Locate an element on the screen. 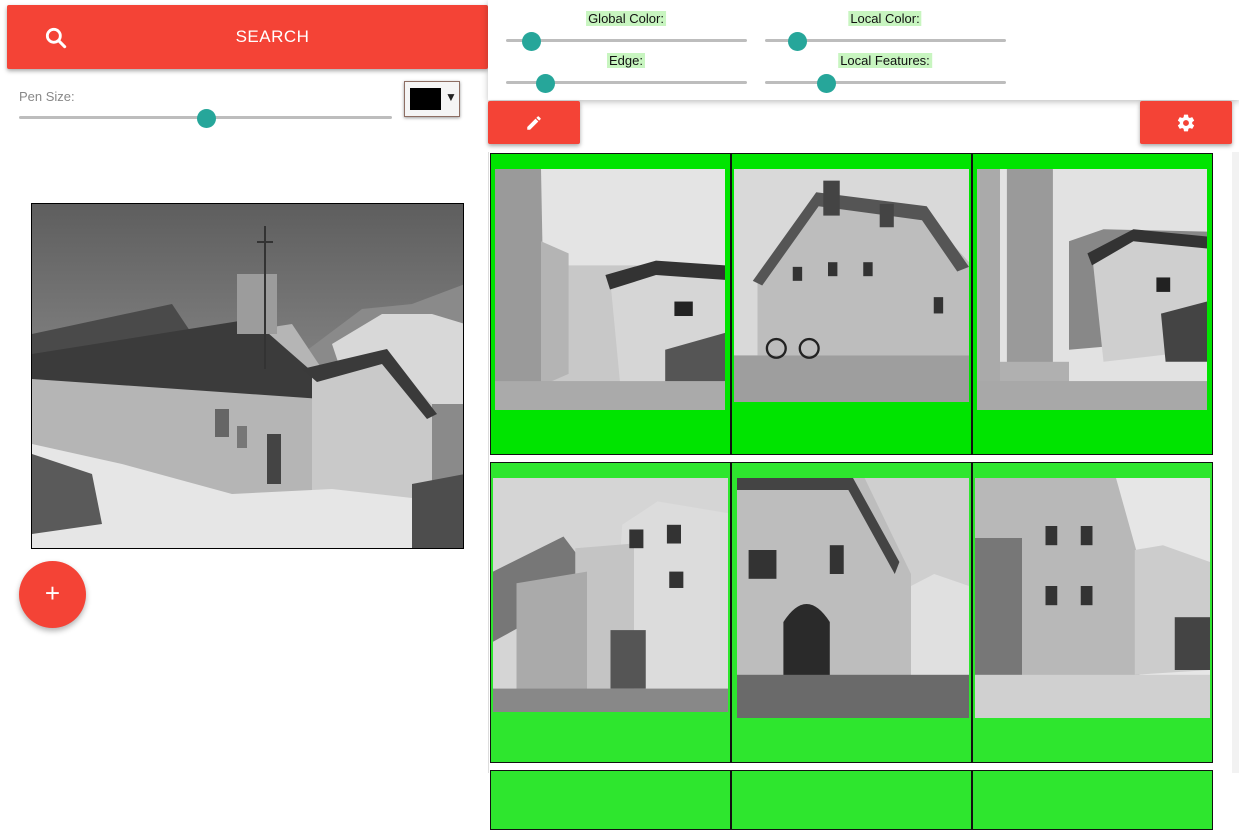  sketch-canvas is located at coordinates (247, 376).